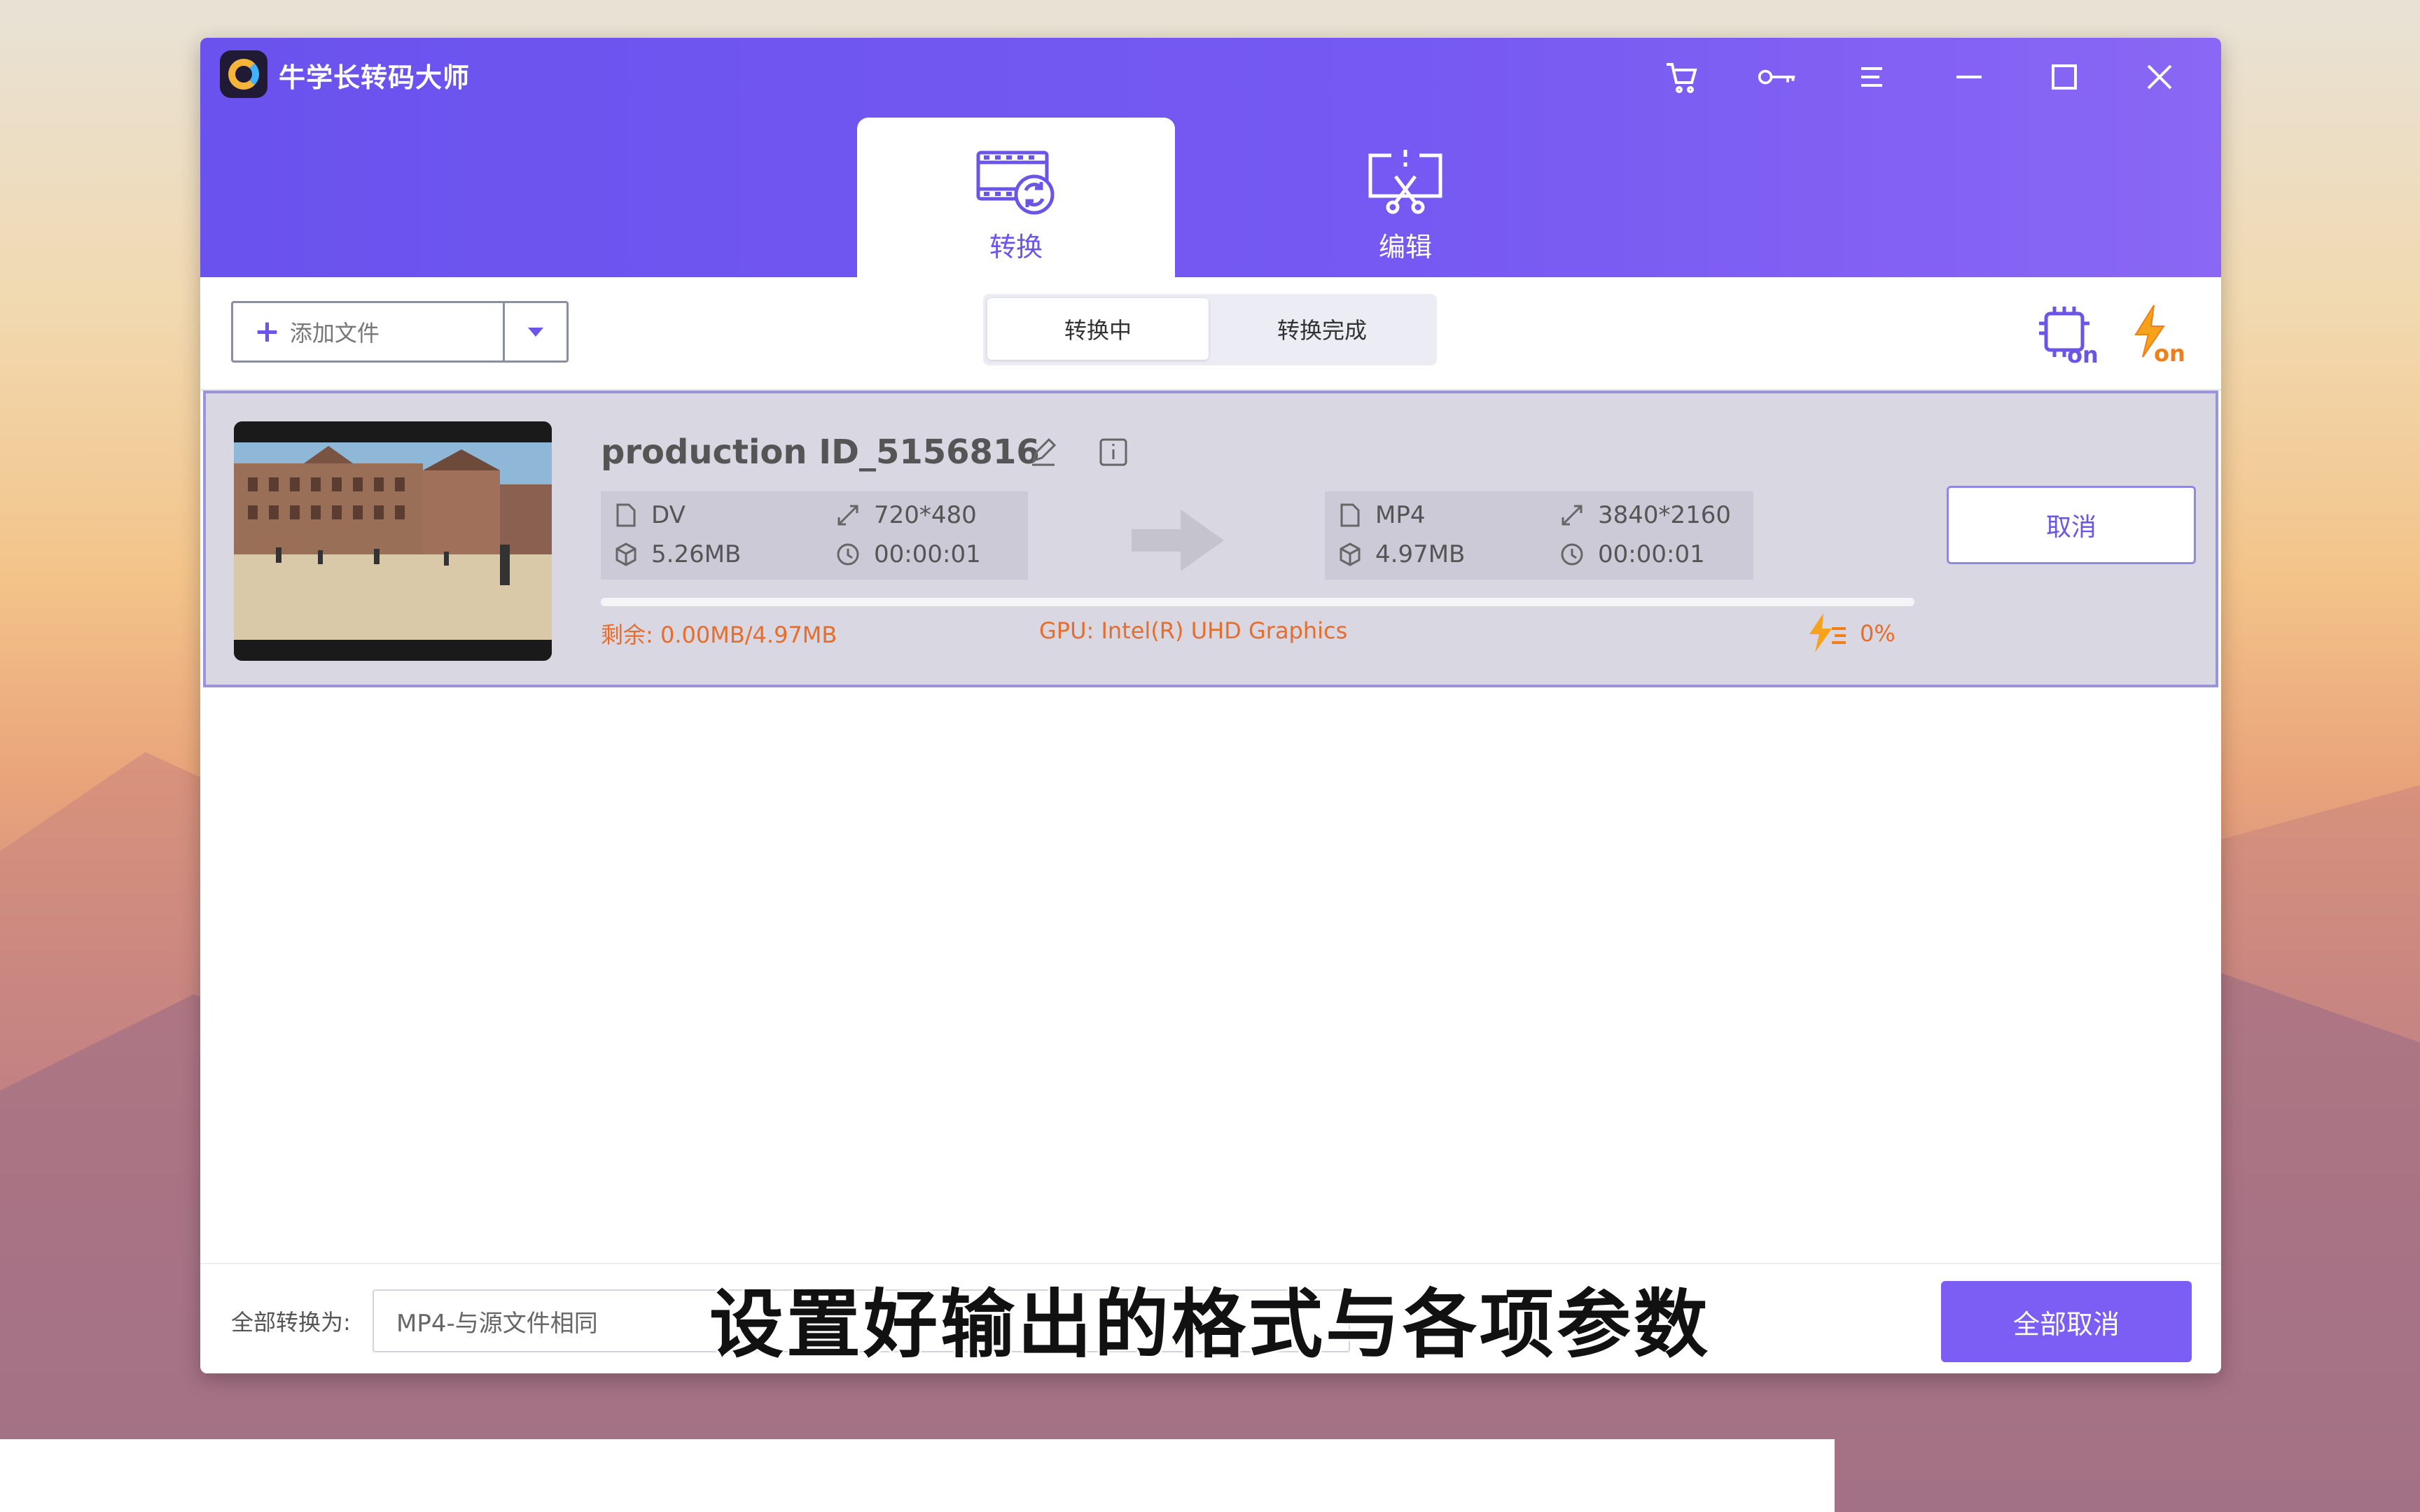 This screenshot has width=2420, height=1512. What do you see at coordinates (1210, 157) in the screenshot?
I see `title-bar: 牛学长转码大师 转换 编辑` at bounding box center [1210, 157].